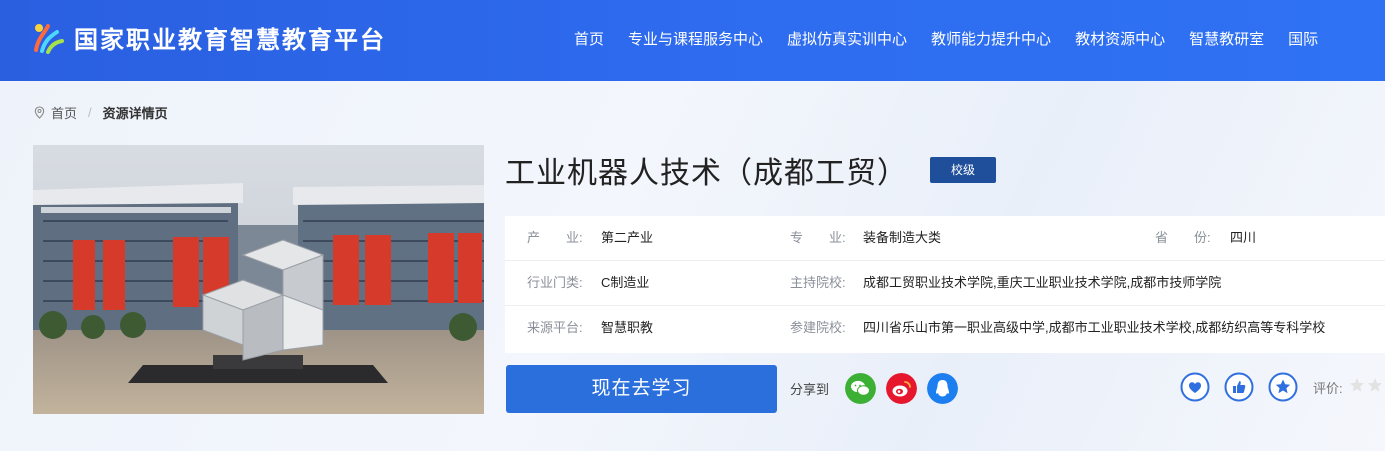 The height and width of the screenshot is (451, 1385). I want to click on weibo-share-icon, so click(901, 388).